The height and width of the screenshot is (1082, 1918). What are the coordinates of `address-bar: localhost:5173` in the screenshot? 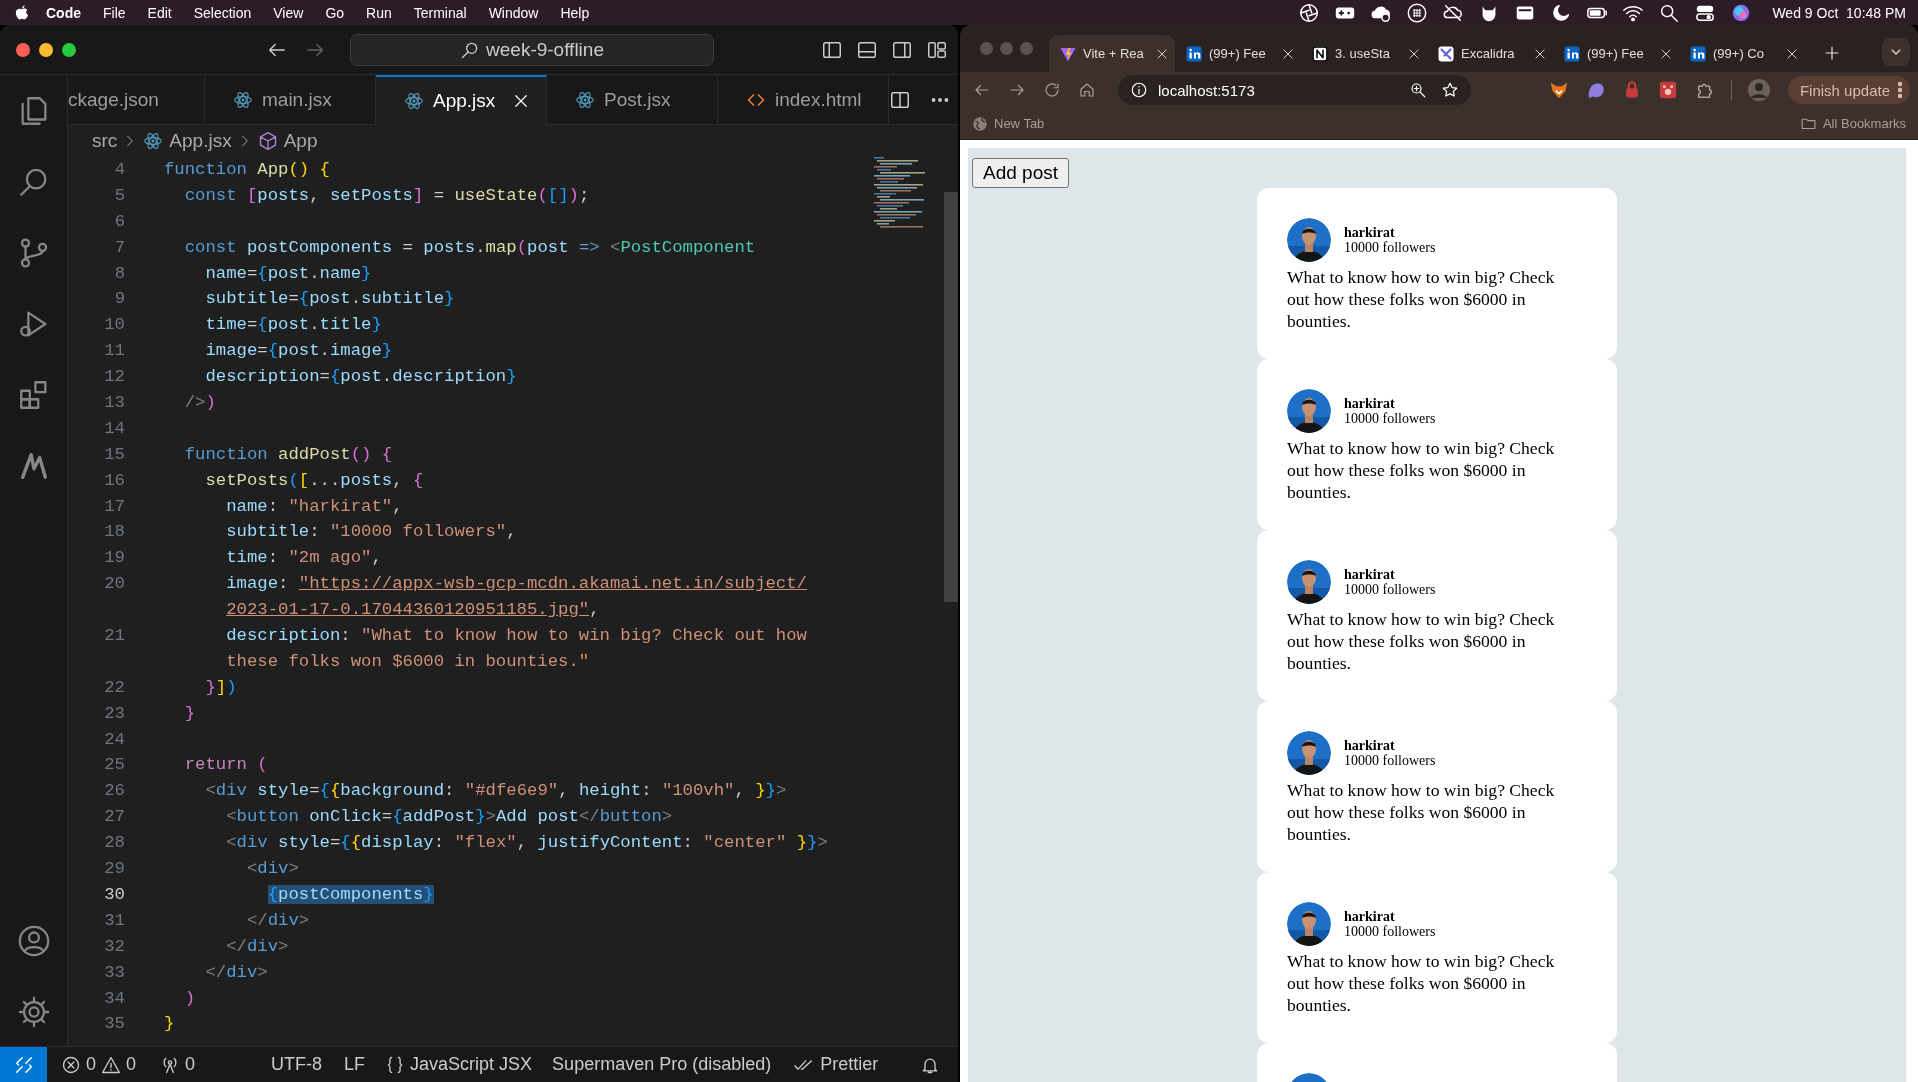 It's located at (1294, 90).